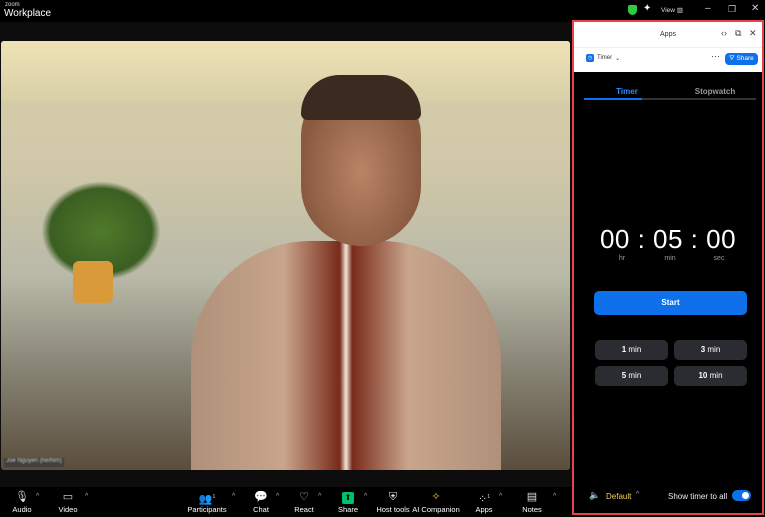 The width and height of the screenshot is (765, 517). Describe the element at coordinates (715, 56) in the screenshot. I see `more-options-icon: ···` at that location.